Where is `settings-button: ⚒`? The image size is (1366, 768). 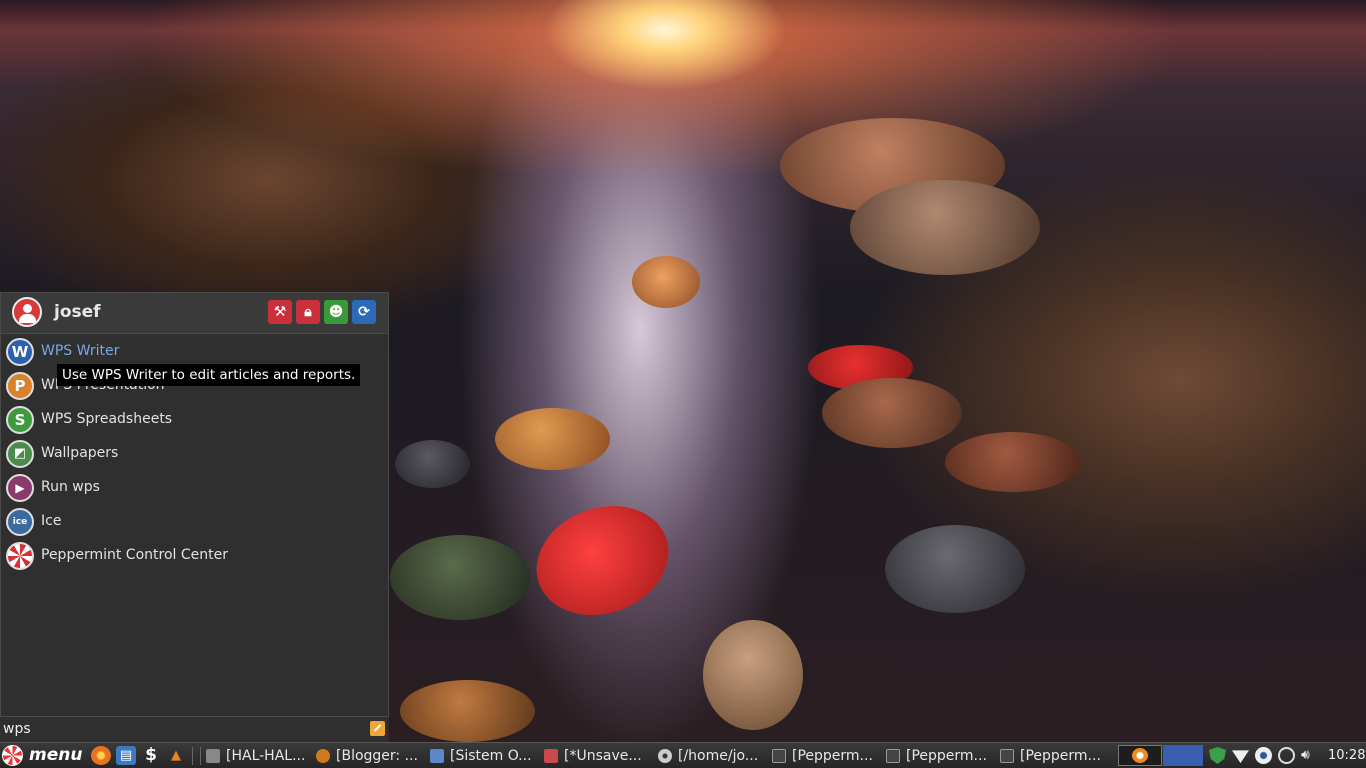
settings-button: ⚒ is located at coordinates (280, 312).